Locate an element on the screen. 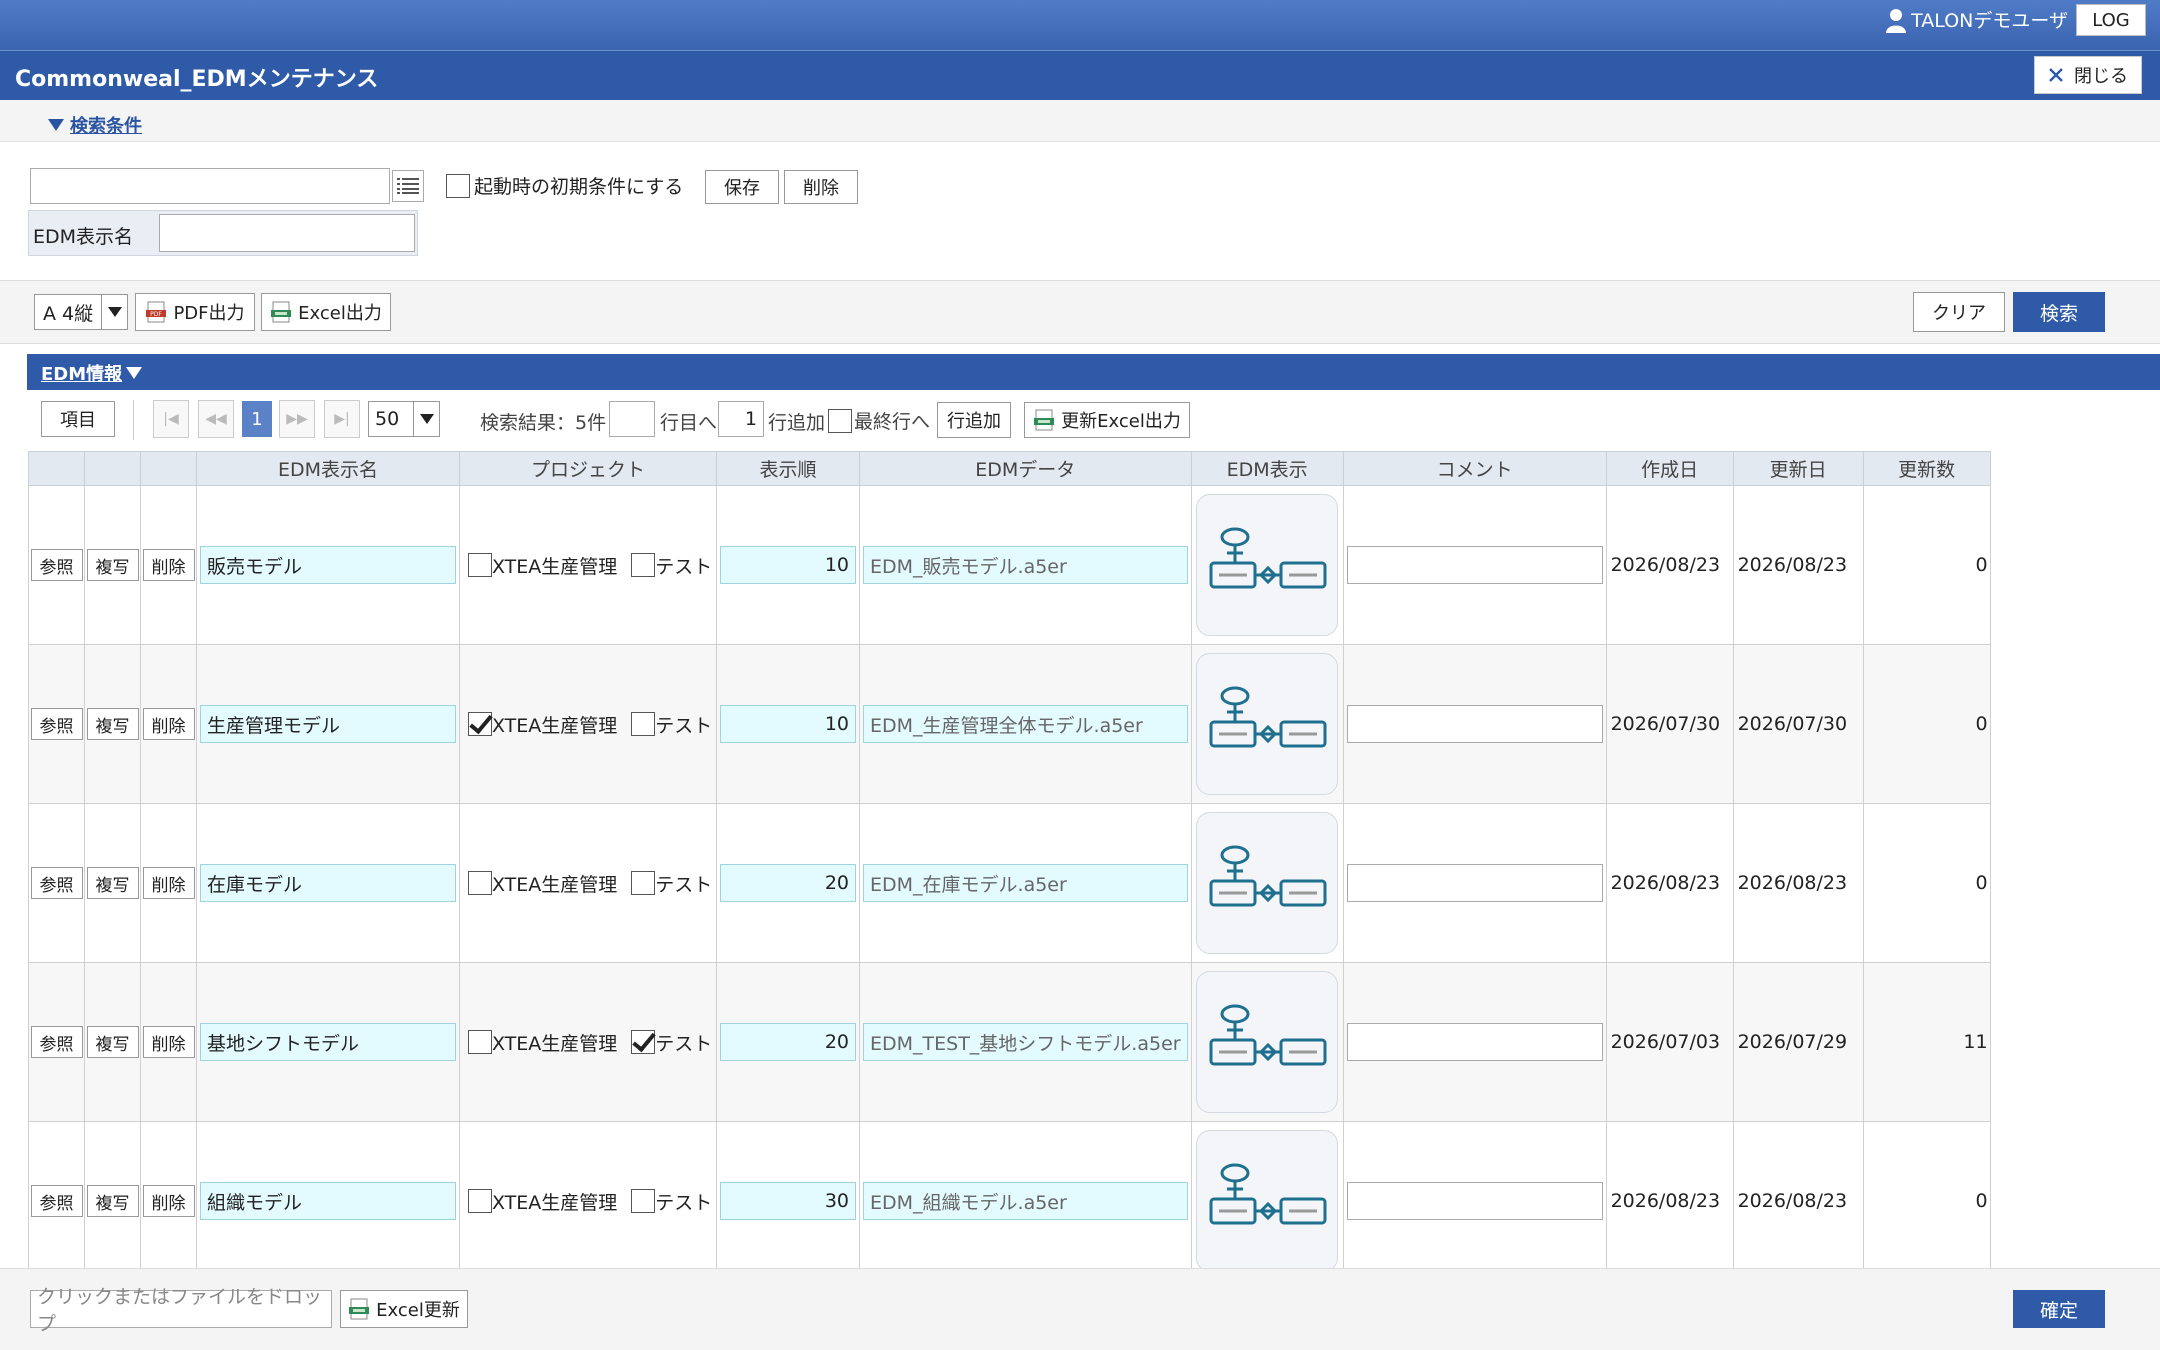 This screenshot has width=2160, height=1350. edm-name-filter-input is located at coordinates (287, 233).